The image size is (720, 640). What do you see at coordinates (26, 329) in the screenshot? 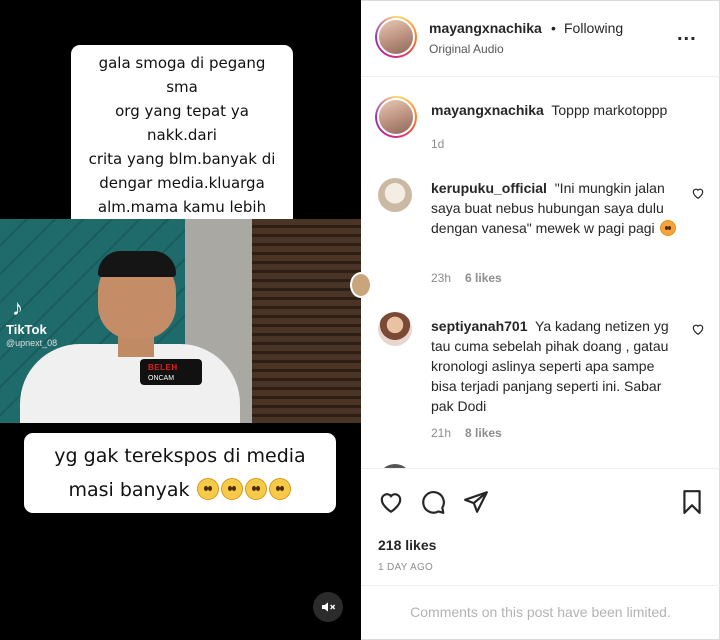
I see `tiktok-watermark: TikTok` at bounding box center [26, 329].